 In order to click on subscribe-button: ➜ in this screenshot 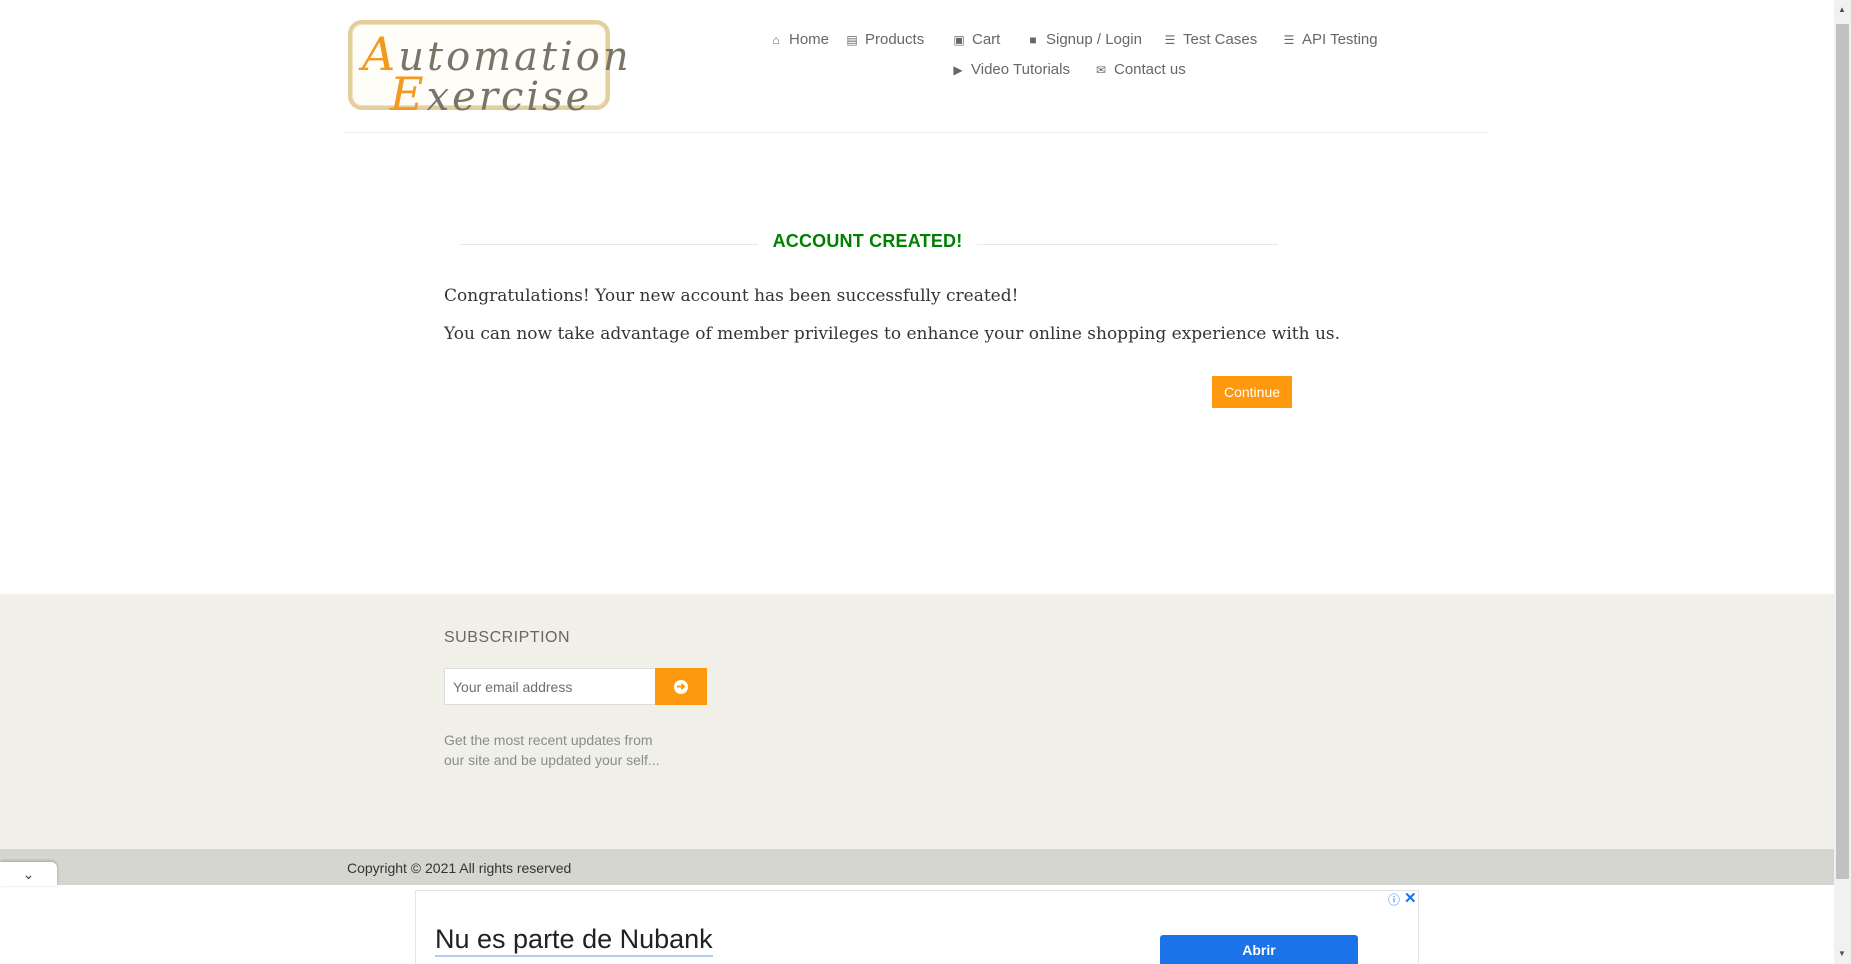, I will do `click(681, 686)`.